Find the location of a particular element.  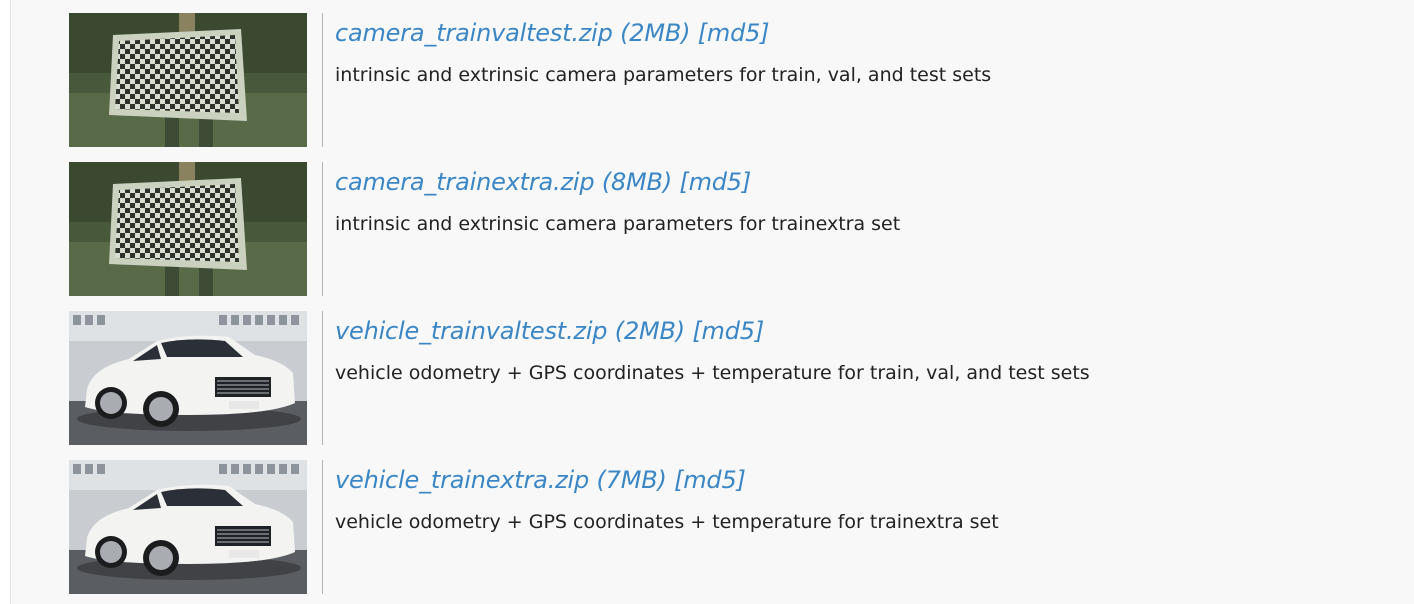

download-link: vehicle_trainvaltest.zip (2MB) [md5] is located at coordinates (549, 331).